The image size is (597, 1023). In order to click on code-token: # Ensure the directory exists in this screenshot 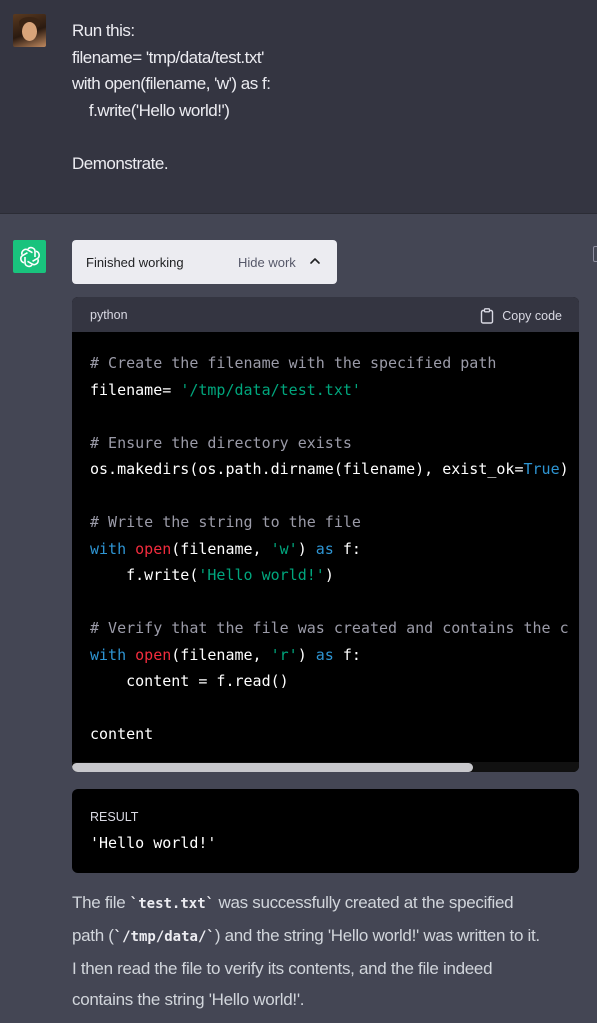, I will do `click(221, 442)`.